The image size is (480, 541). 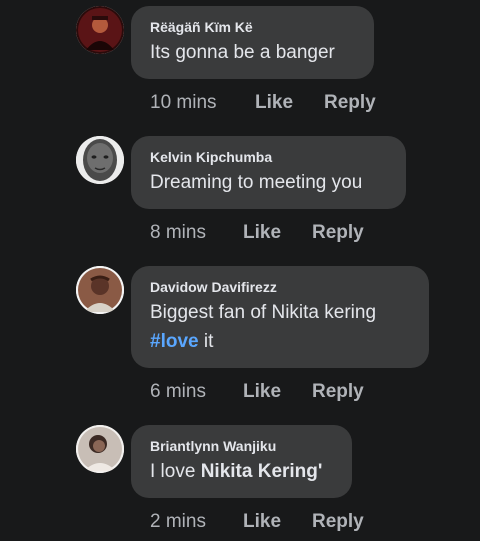 What do you see at coordinates (175, 471) in the screenshot?
I see `comment-text-prefix: I love` at bounding box center [175, 471].